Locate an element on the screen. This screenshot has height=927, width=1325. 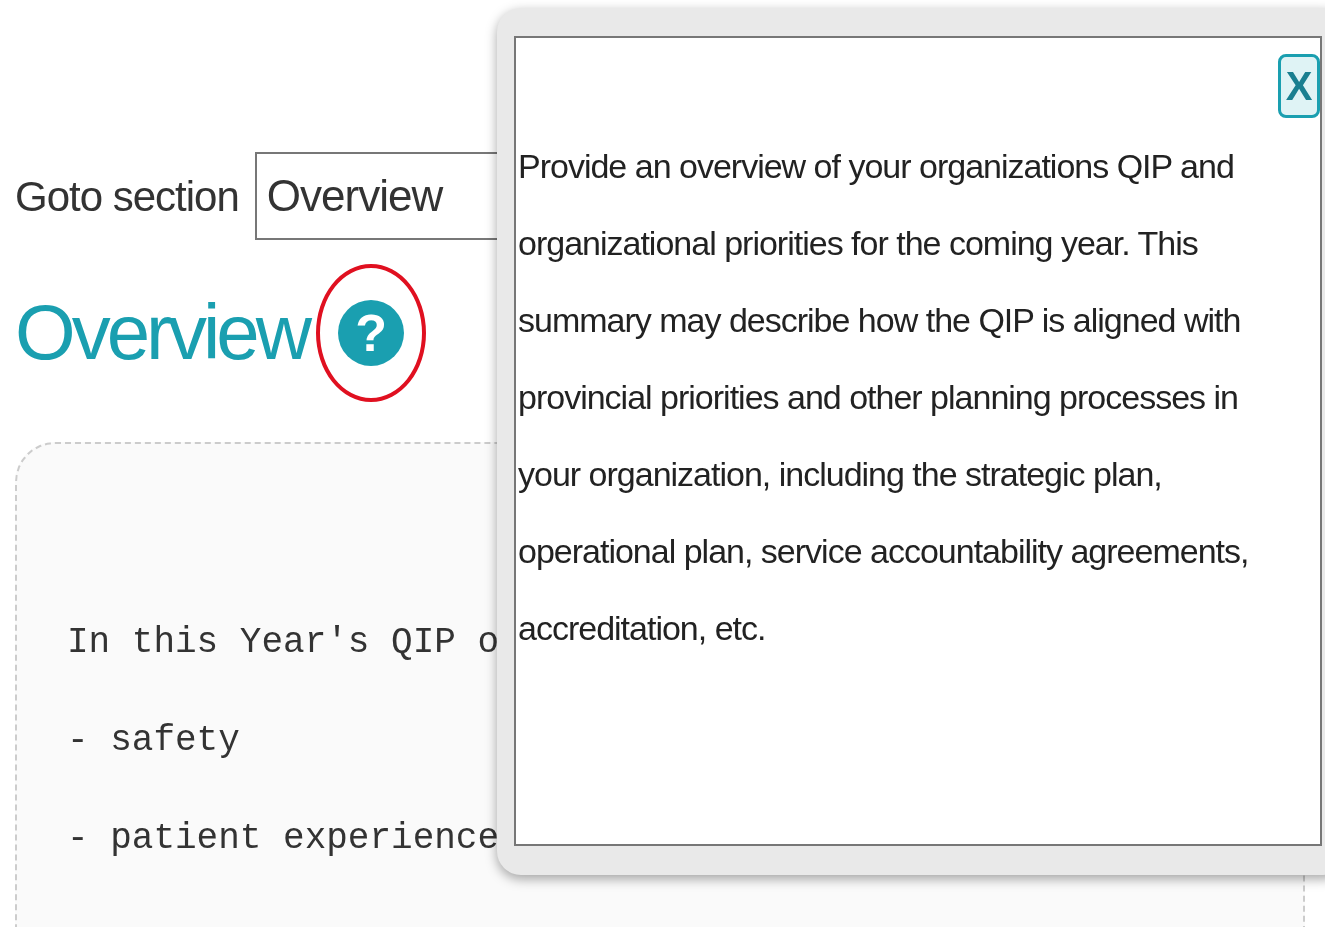
content-line: - safety is located at coordinates (153, 741).